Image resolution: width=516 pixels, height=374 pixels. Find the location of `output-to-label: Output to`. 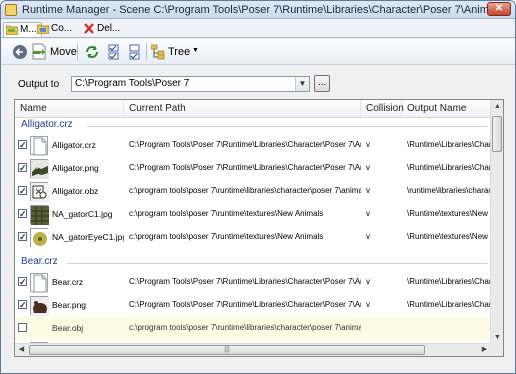

output-to-label: Output to is located at coordinates (39, 84).